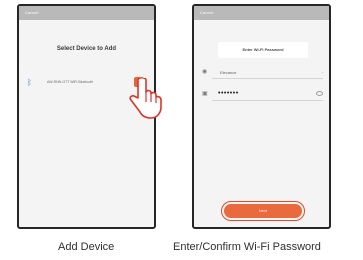  What do you see at coordinates (263, 50) in the screenshot?
I see `page-title: Enter Wi-Fi Password` at bounding box center [263, 50].